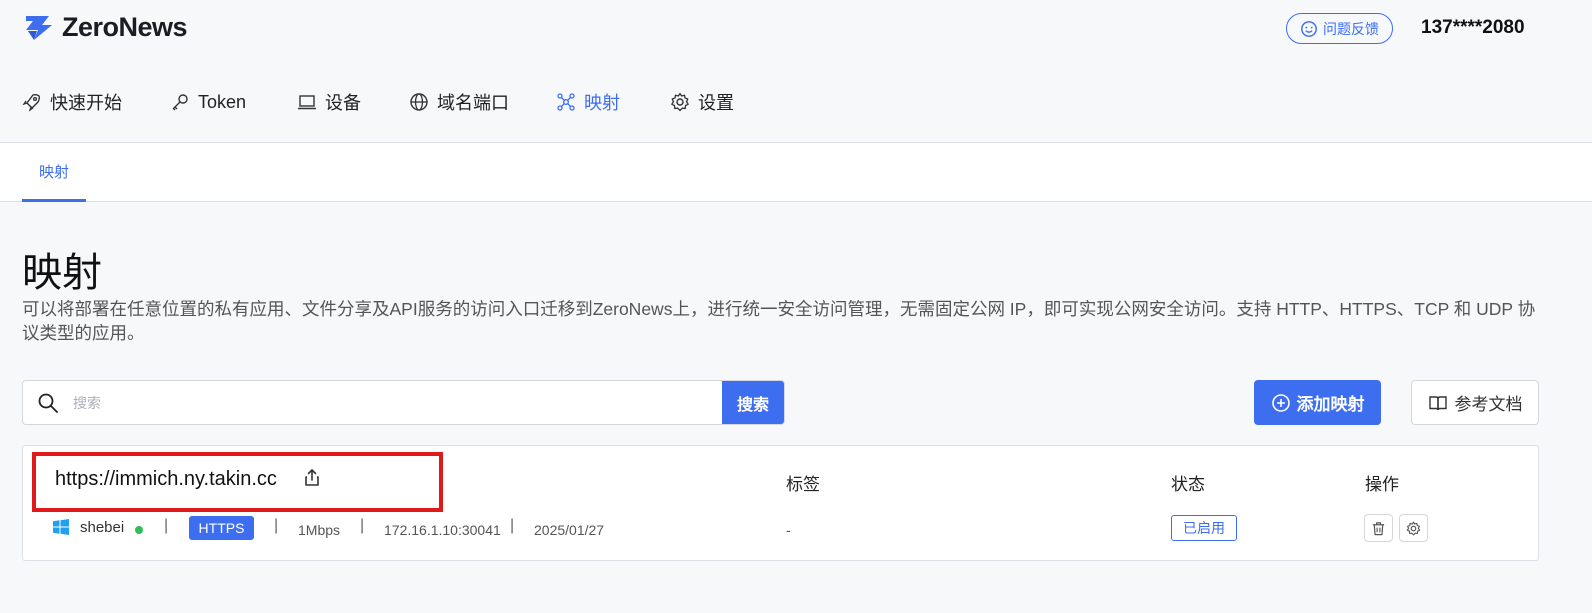  I want to click on sub-tab-bar: 映射, so click(796, 172).